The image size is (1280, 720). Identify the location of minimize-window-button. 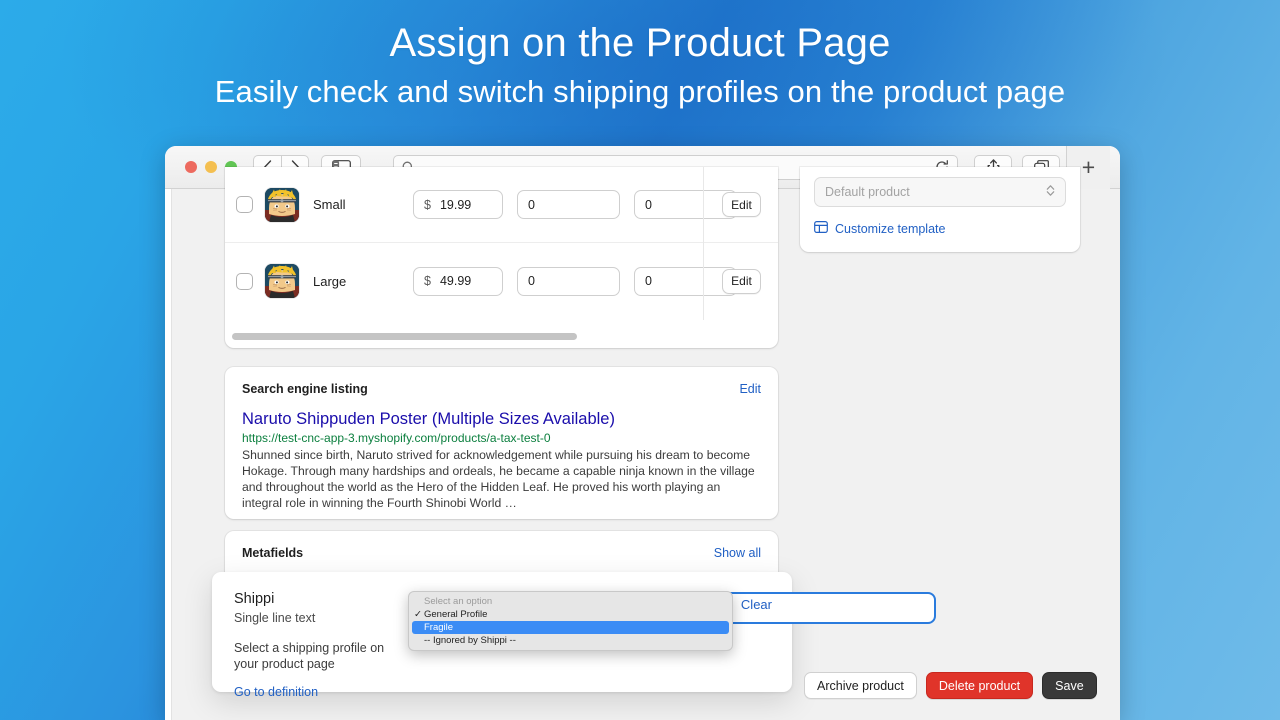
(211, 167).